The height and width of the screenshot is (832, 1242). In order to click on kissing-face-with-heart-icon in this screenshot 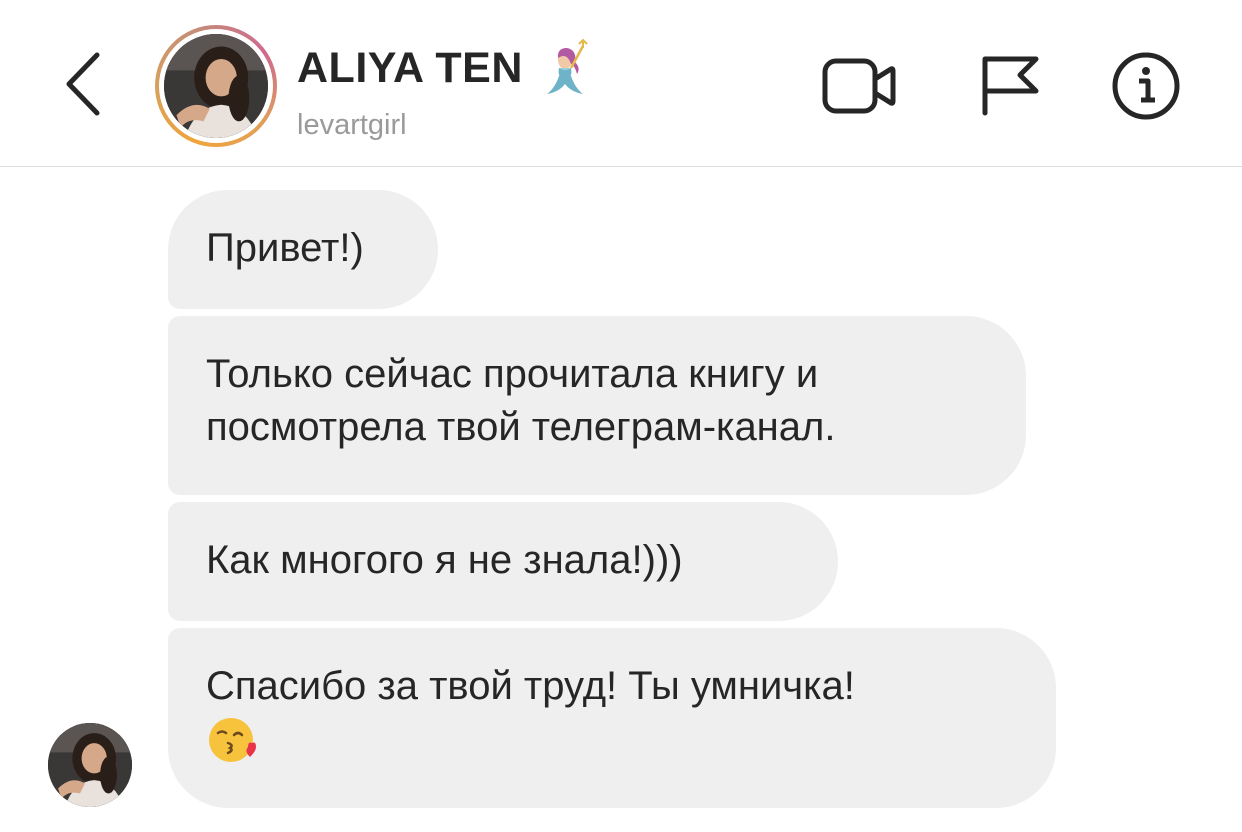, I will do `click(232, 740)`.